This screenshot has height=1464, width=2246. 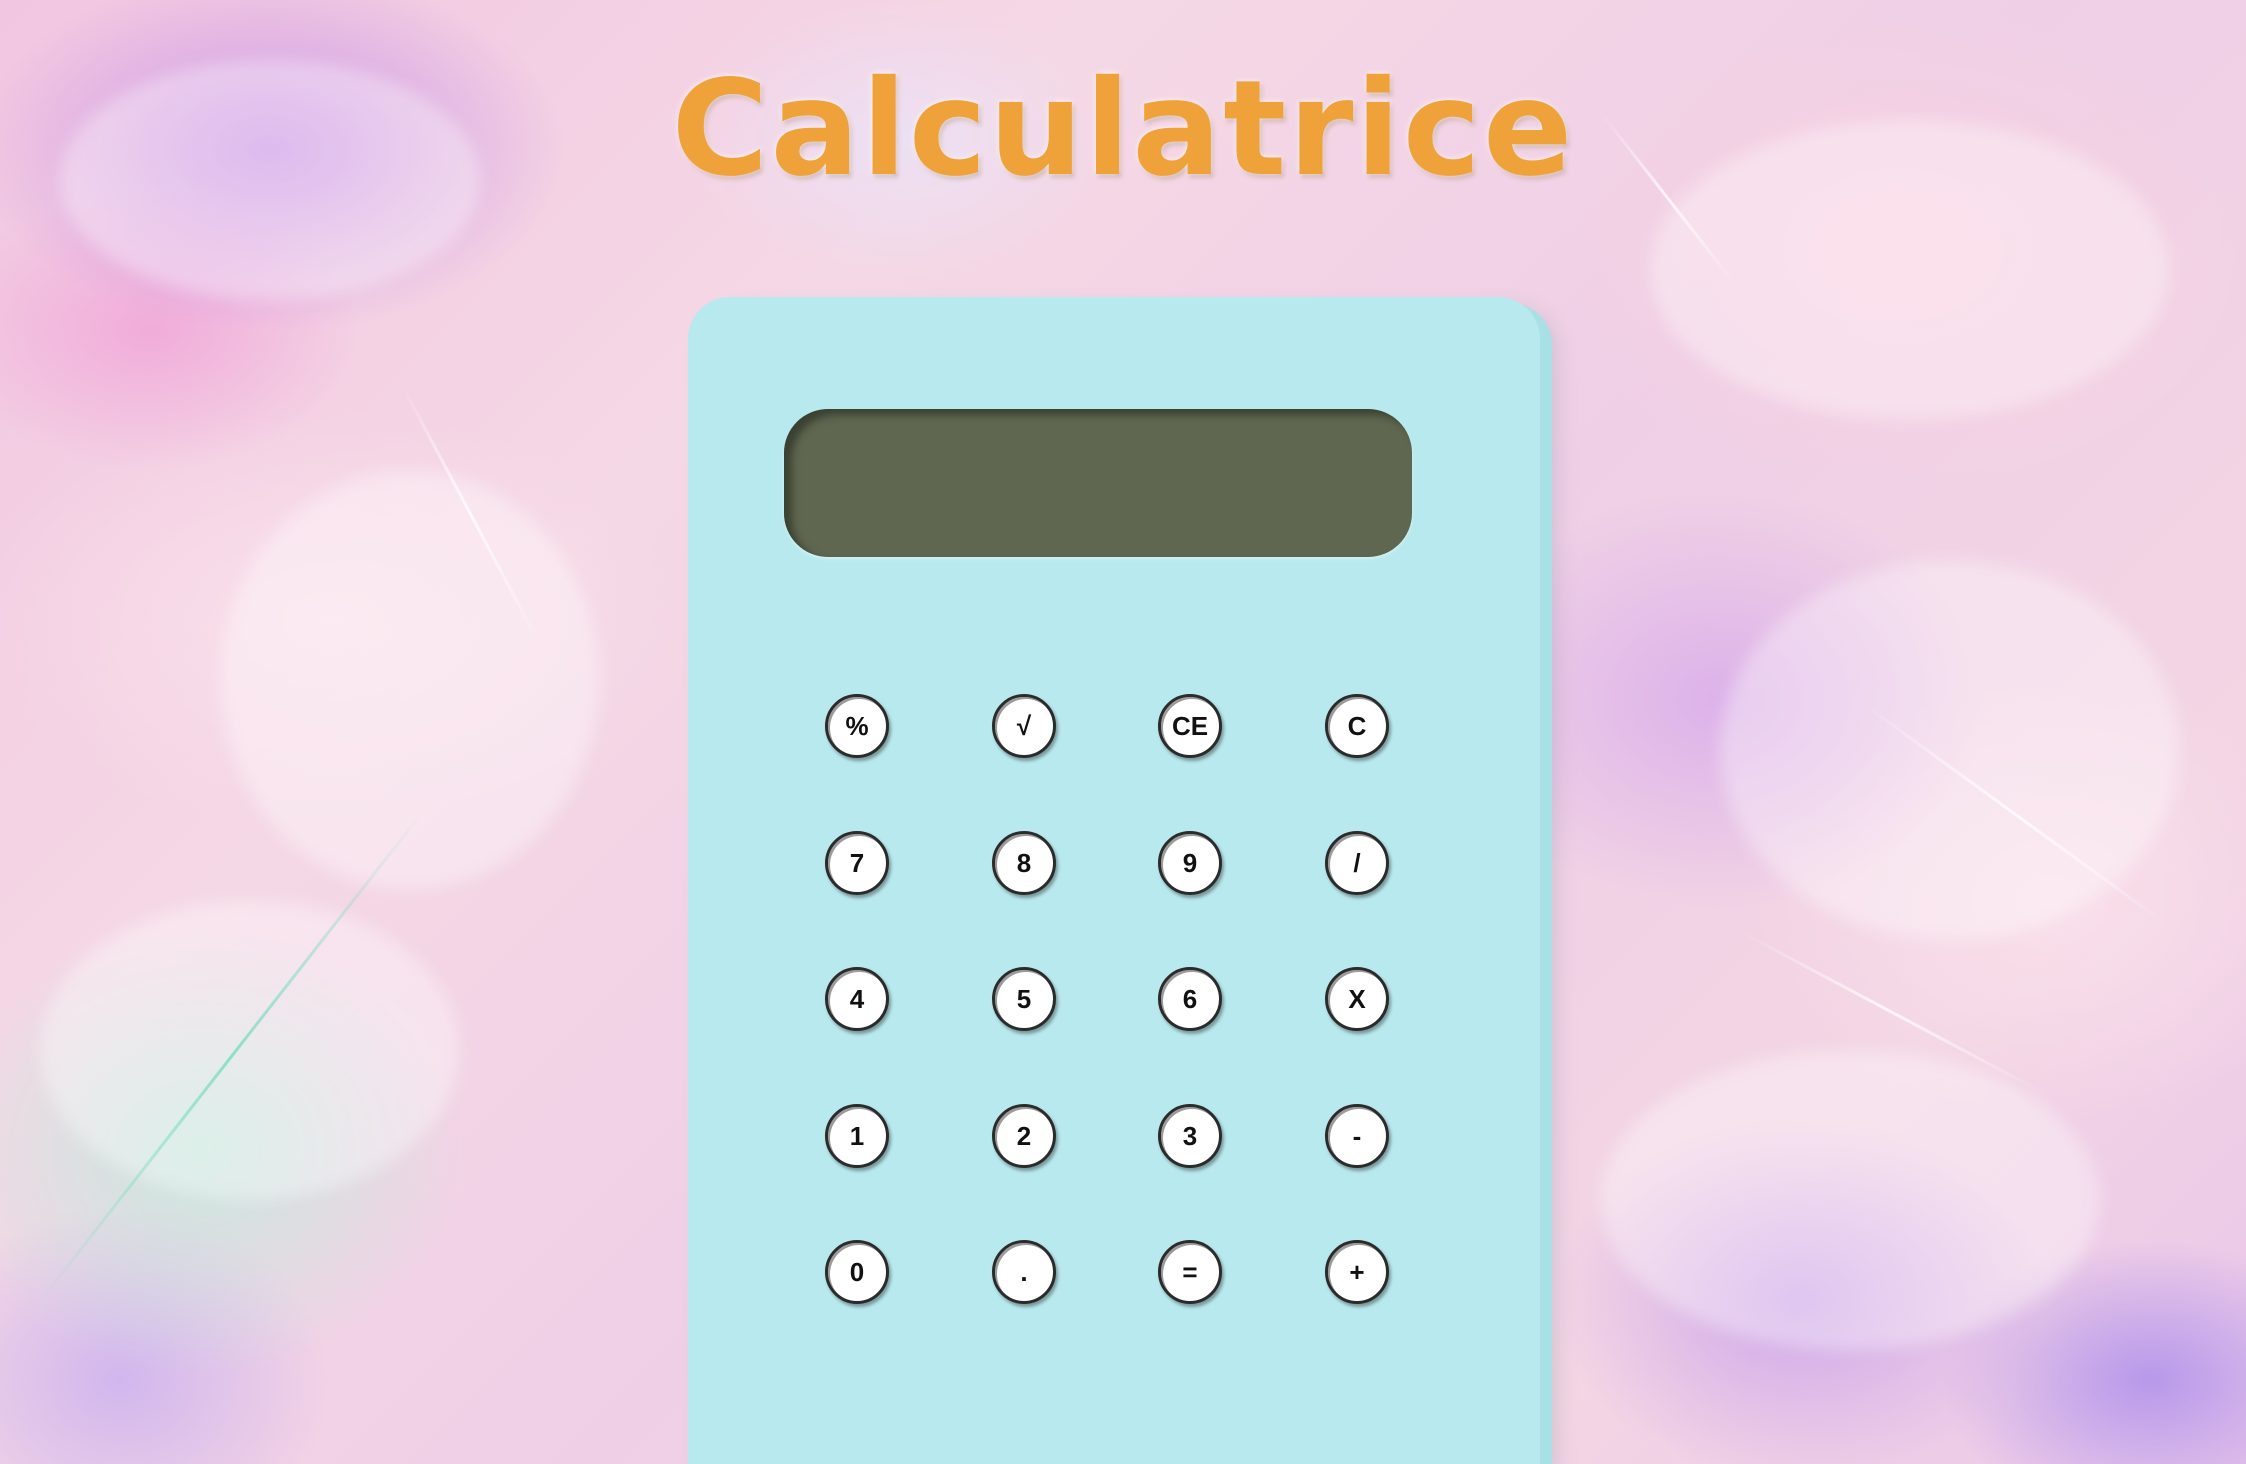 I want to click on digit-9-key: 9, so click(x=1190, y=863).